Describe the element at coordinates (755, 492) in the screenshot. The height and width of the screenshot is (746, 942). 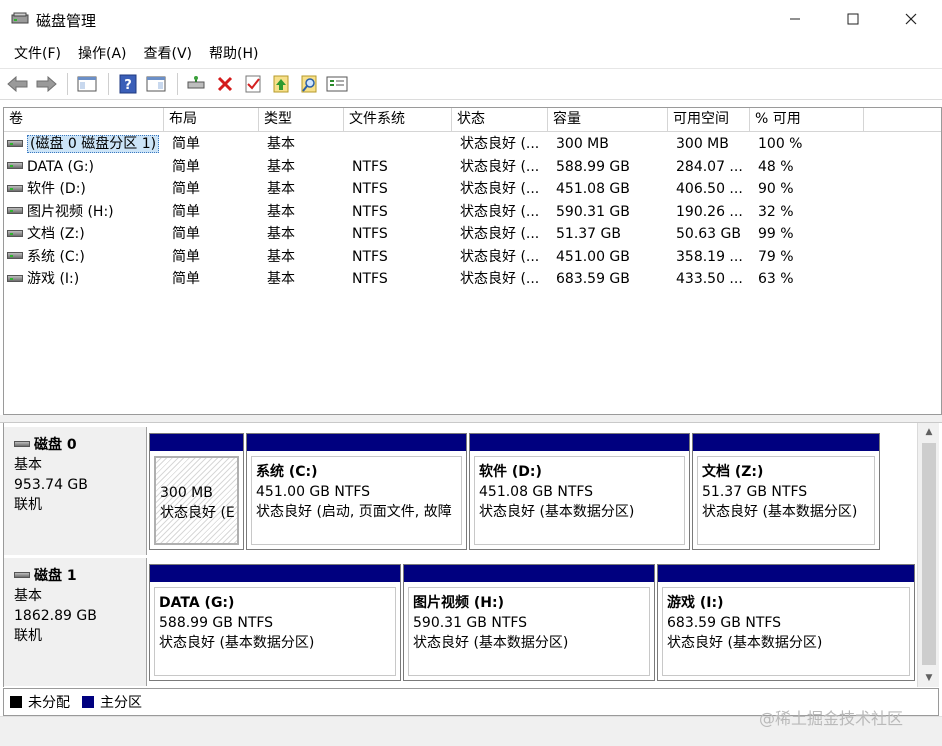
I see `partition-size: 51.37 GB NTFS` at that location.